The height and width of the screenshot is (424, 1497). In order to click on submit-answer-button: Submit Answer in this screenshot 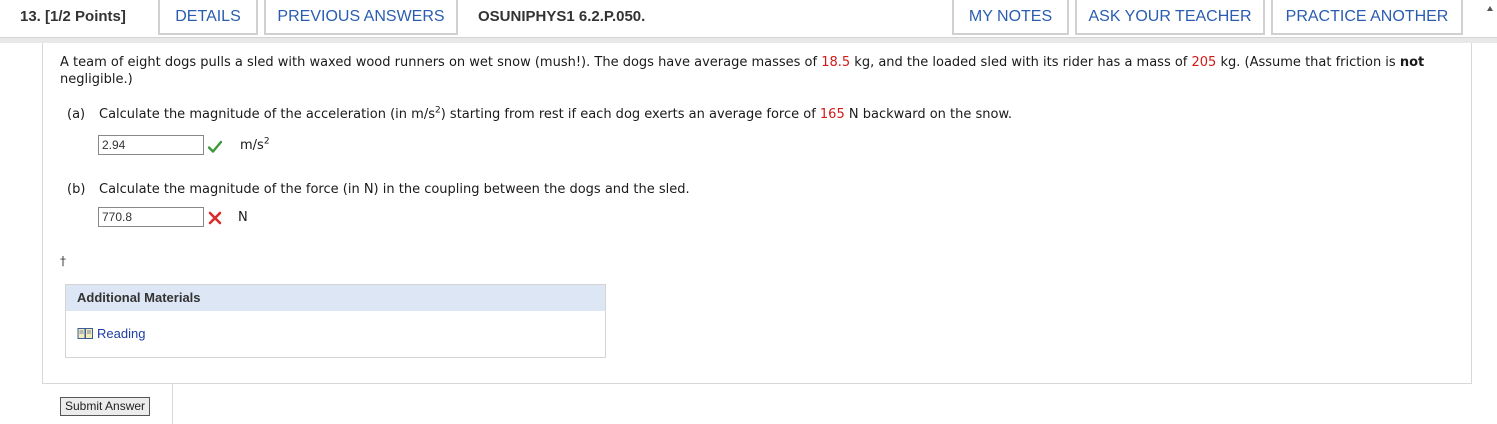, I will do `click(105, 406)`.